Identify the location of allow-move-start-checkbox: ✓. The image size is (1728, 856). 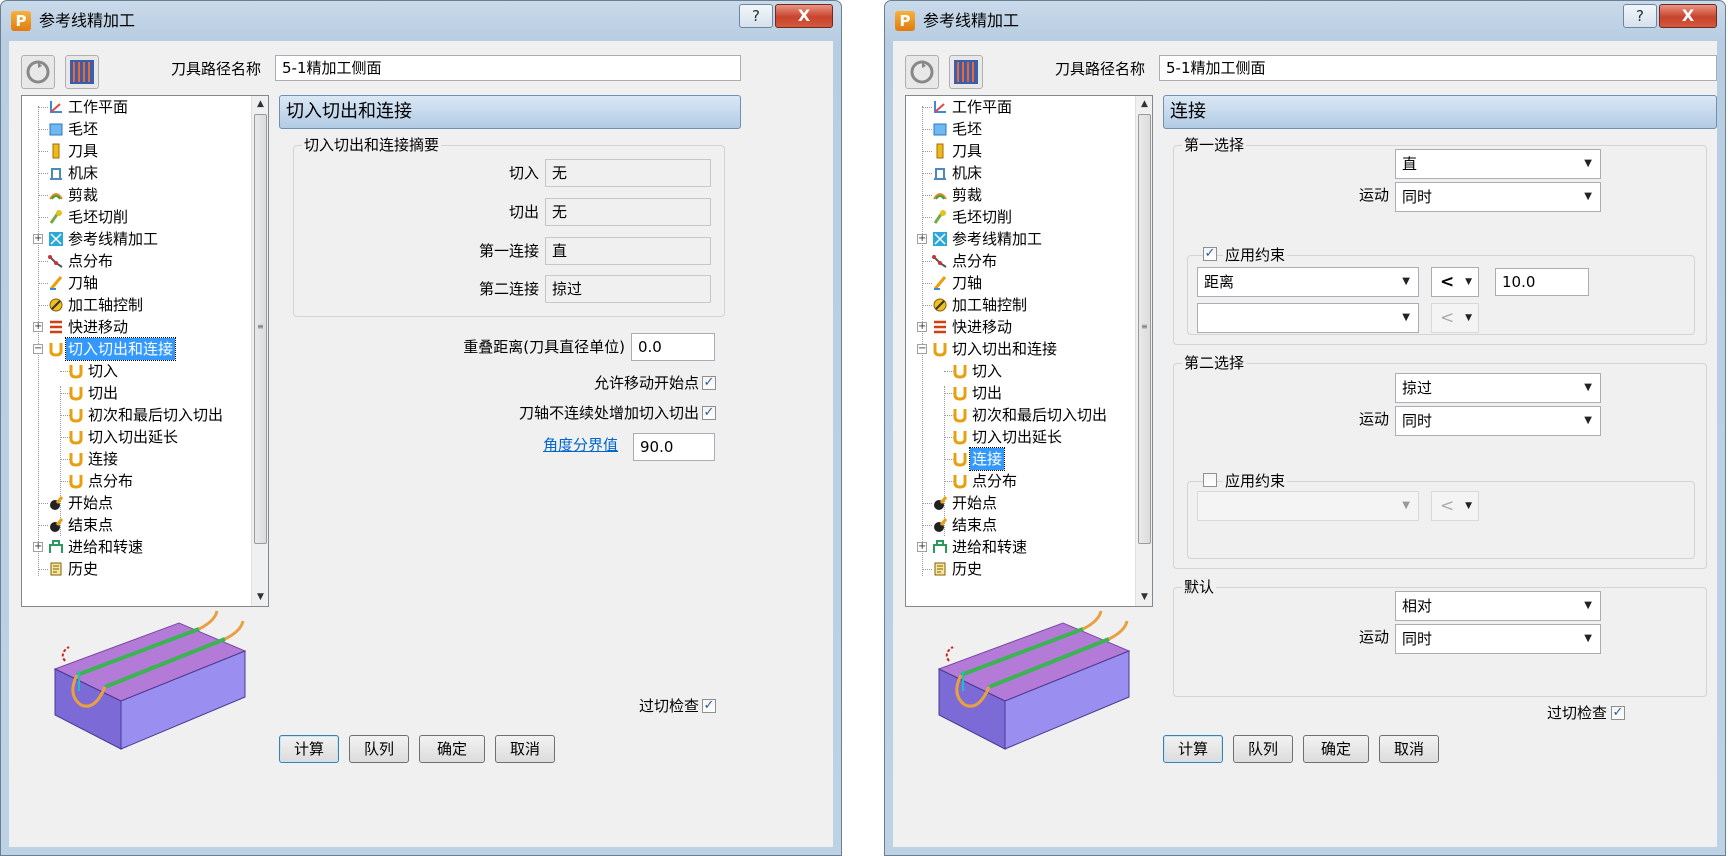
(709, 383).